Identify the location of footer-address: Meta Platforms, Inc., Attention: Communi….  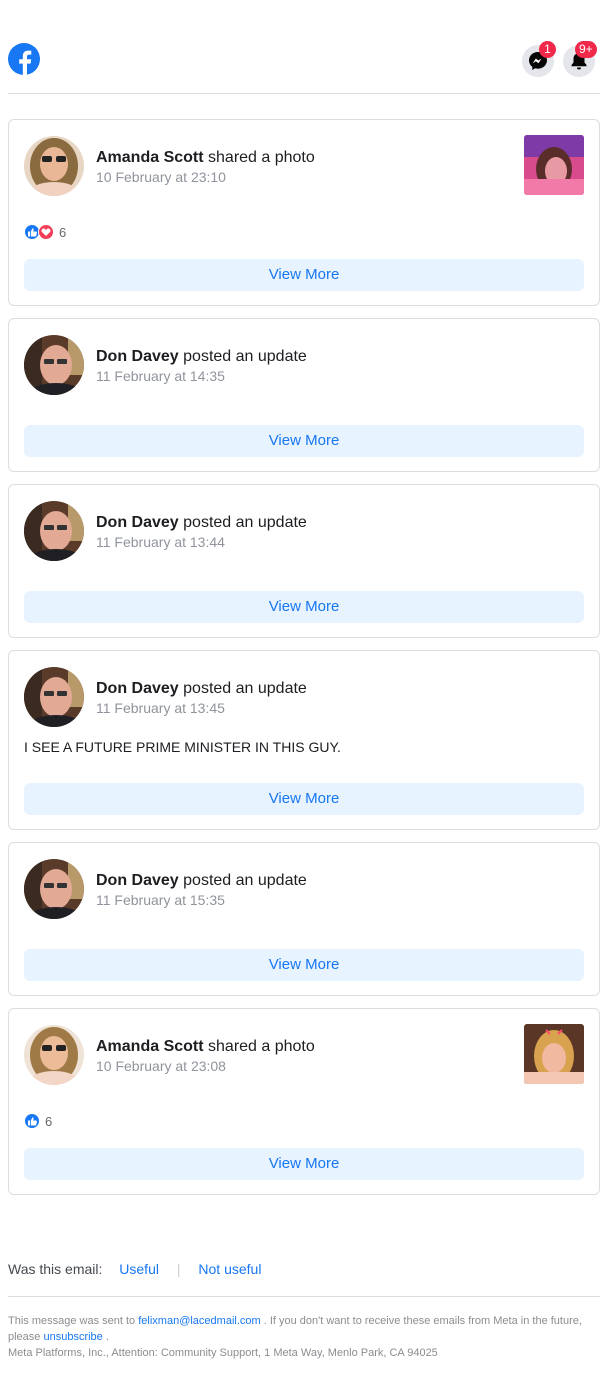
(223, 1353).